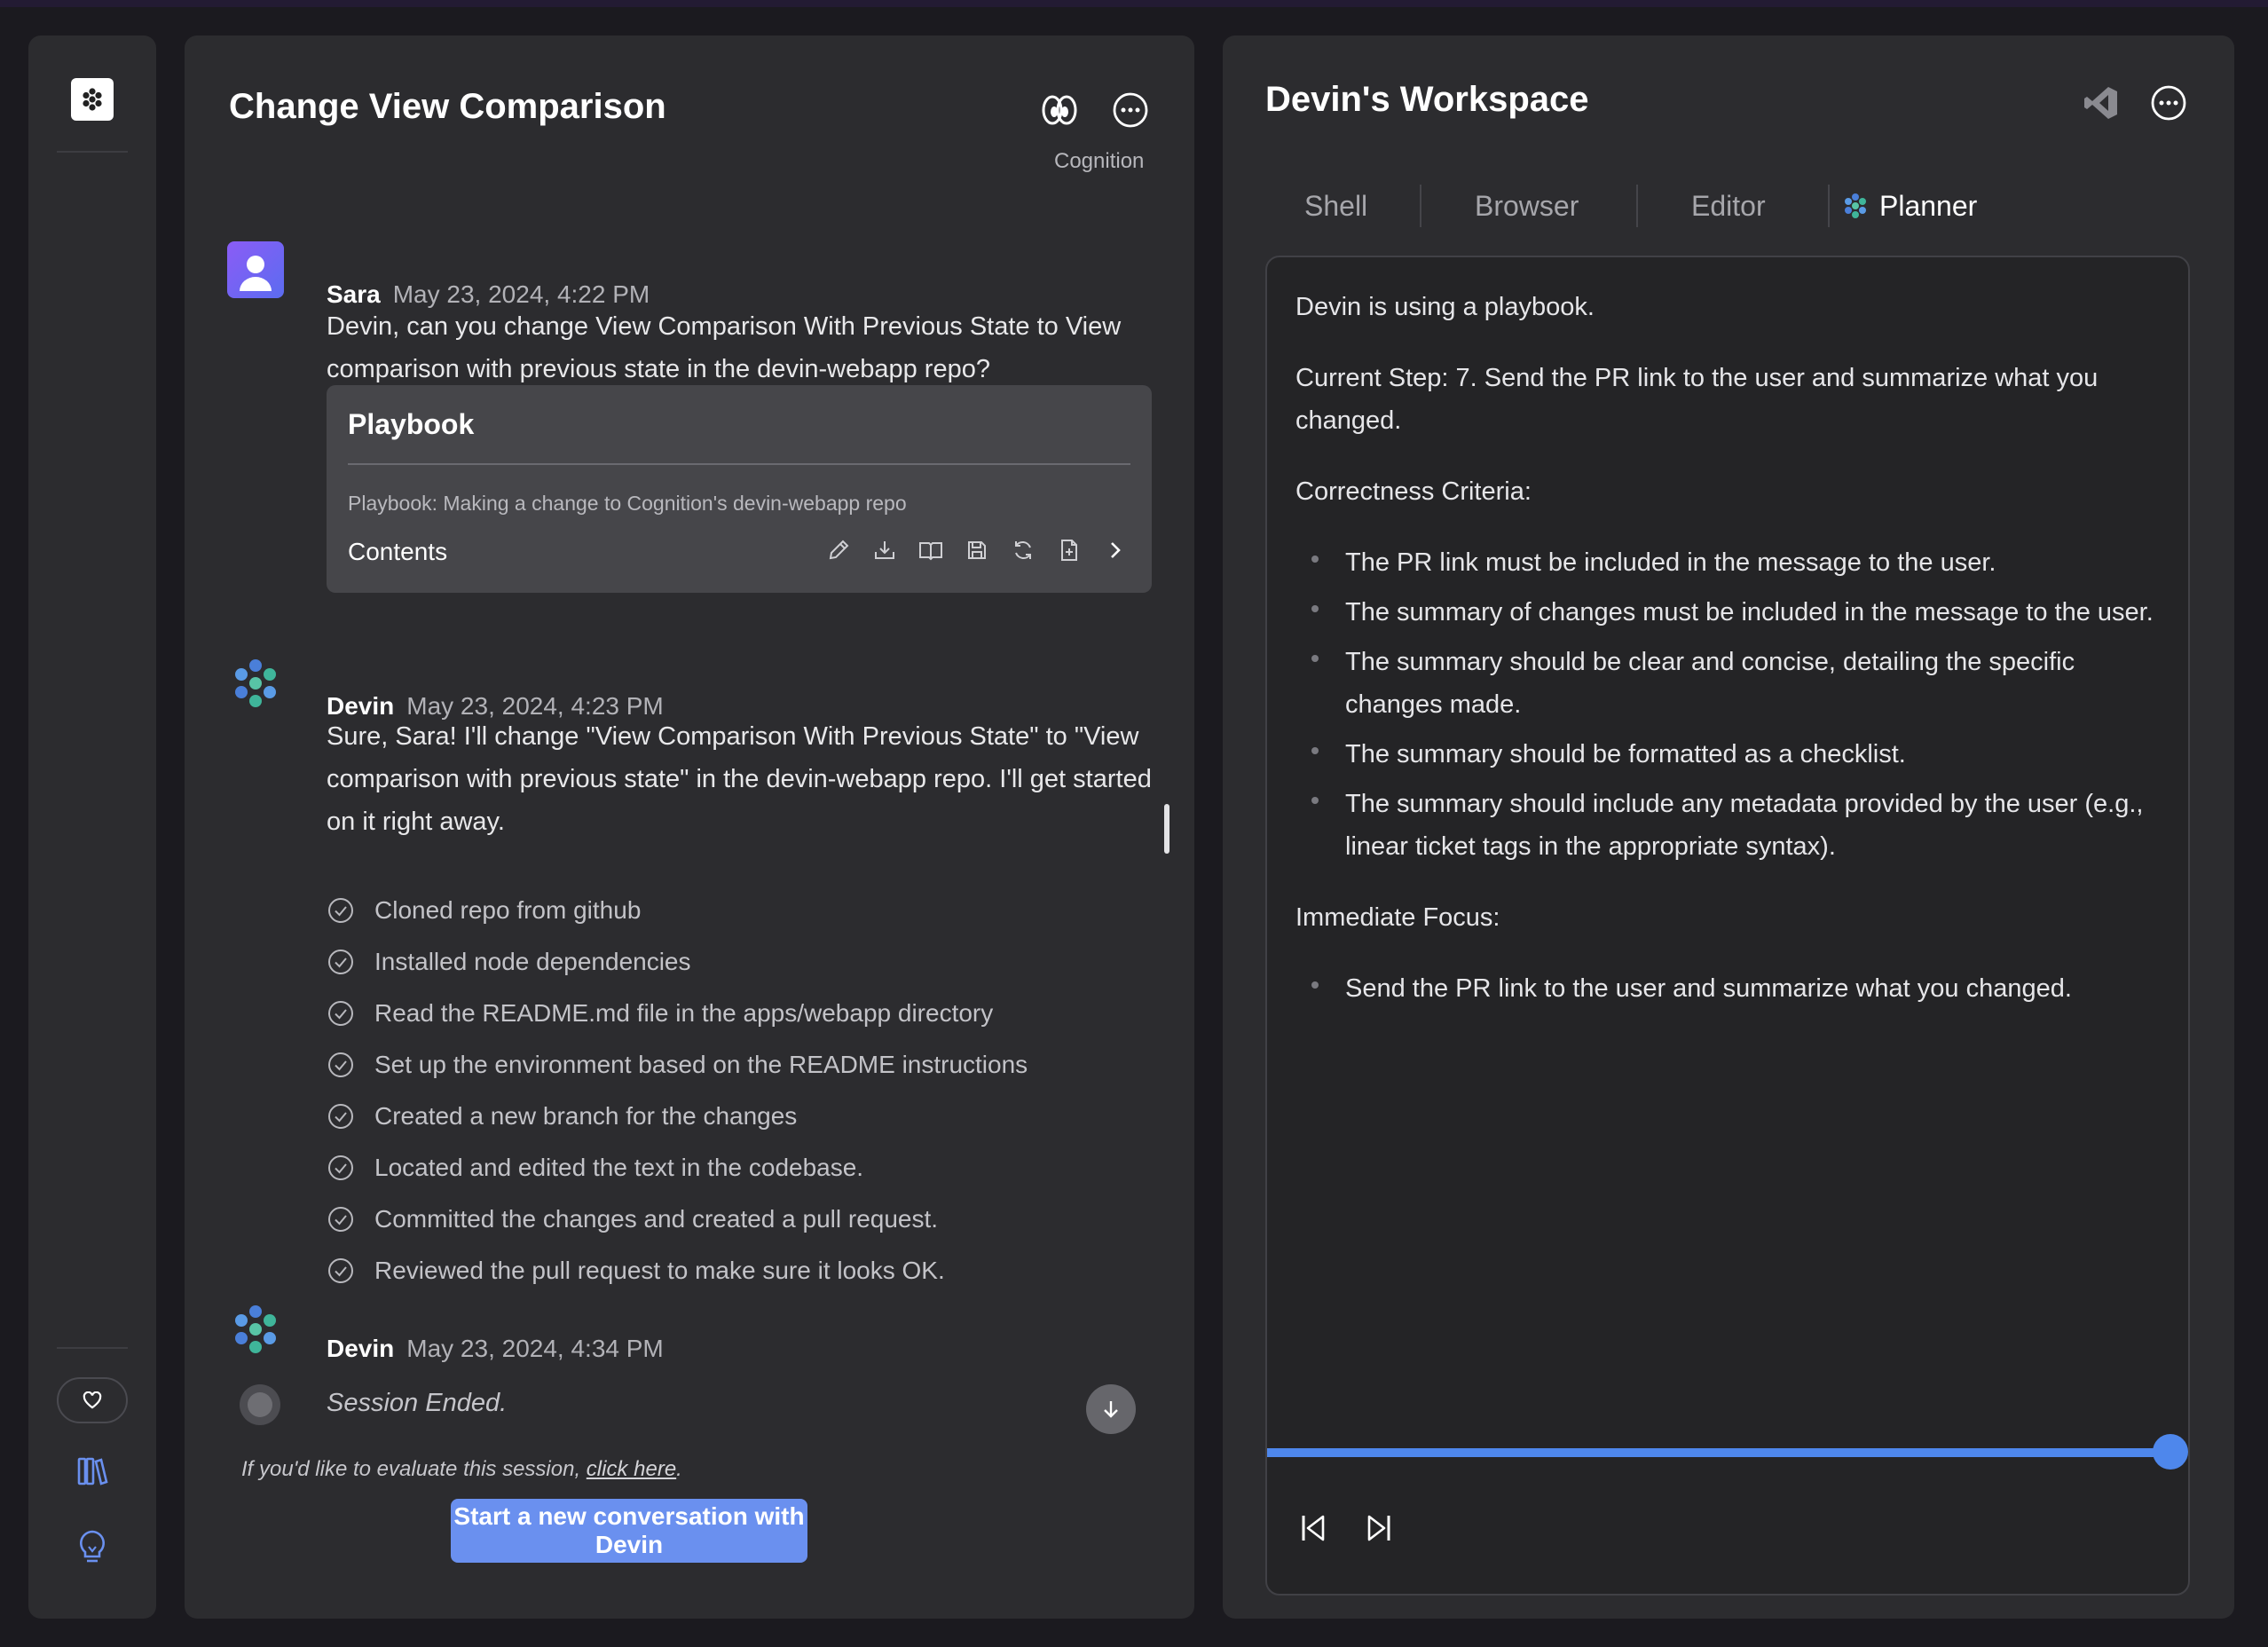 Image resolution: width=2268 pixels, height=1647 pixels. I want to click on session-status-icon, so click(260, 1405).